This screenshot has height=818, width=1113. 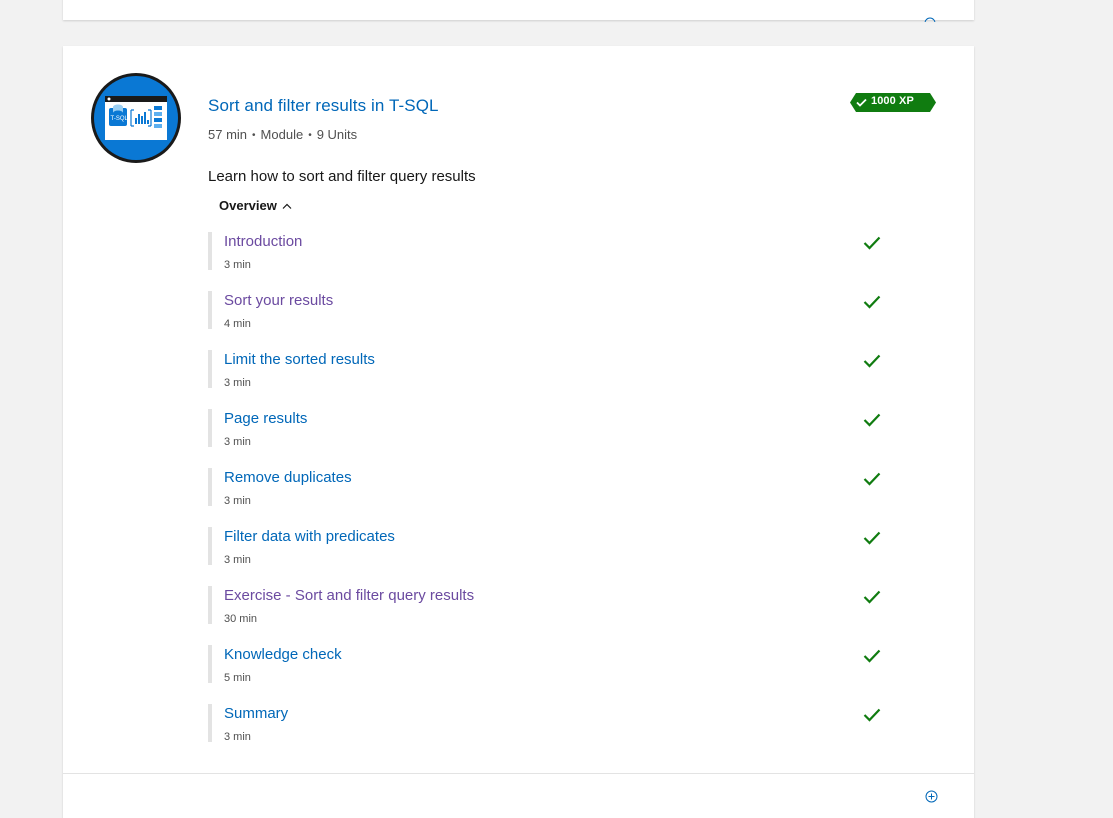 I want to click on unit-row: Remove duplicates 3 min, so click(x=548, y=497).